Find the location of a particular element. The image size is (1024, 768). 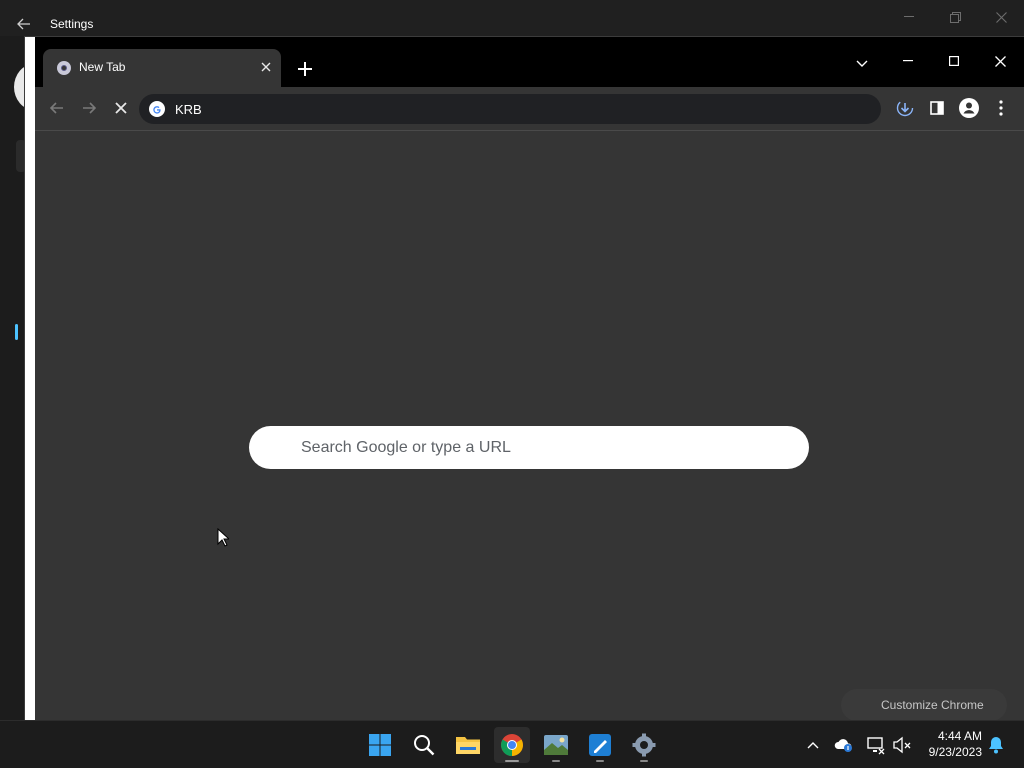

tab-new-tab: New Tab is located at coordinates (162, 68).